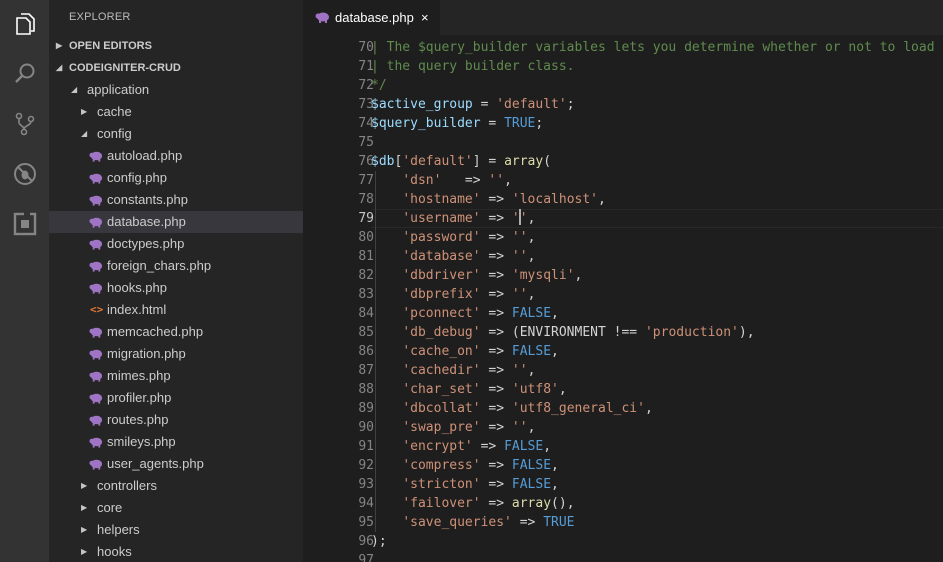 Image resolution: width=943 pixels, height=562 pixels. I want to click on code-token: );, so click(379, 541).